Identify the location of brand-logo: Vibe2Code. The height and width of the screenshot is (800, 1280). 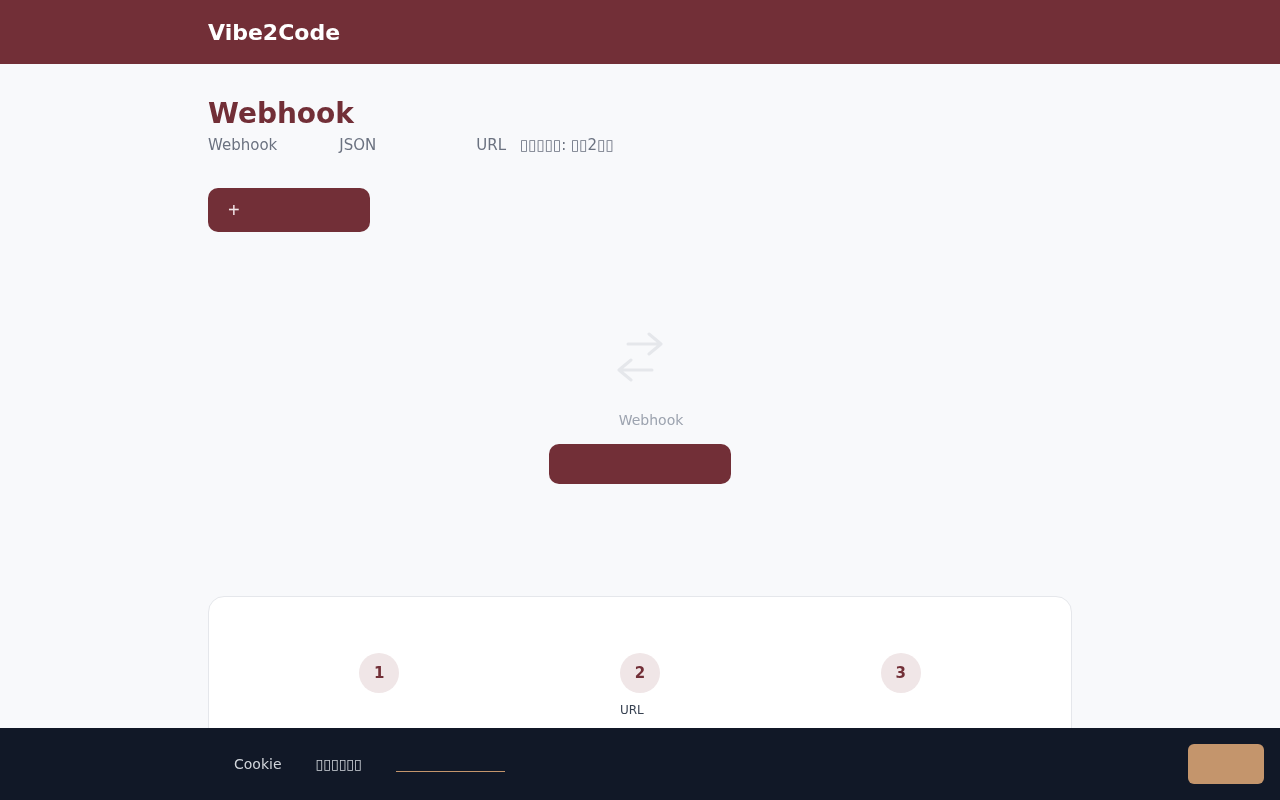
(274, 32).